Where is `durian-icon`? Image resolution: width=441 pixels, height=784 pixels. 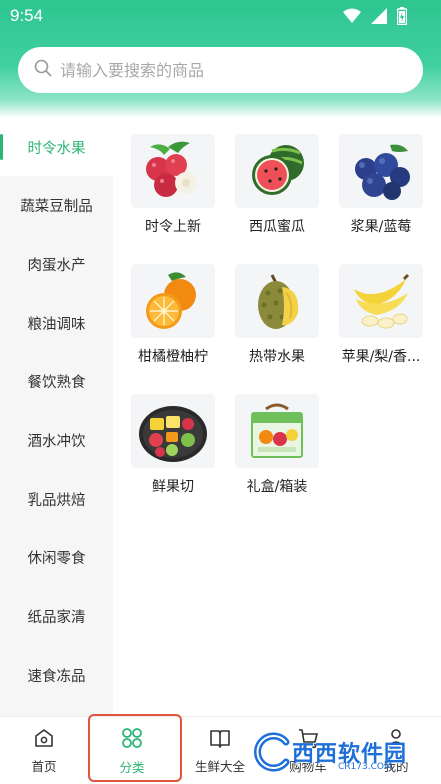
durian-icon is located at coordinates (277, 301).